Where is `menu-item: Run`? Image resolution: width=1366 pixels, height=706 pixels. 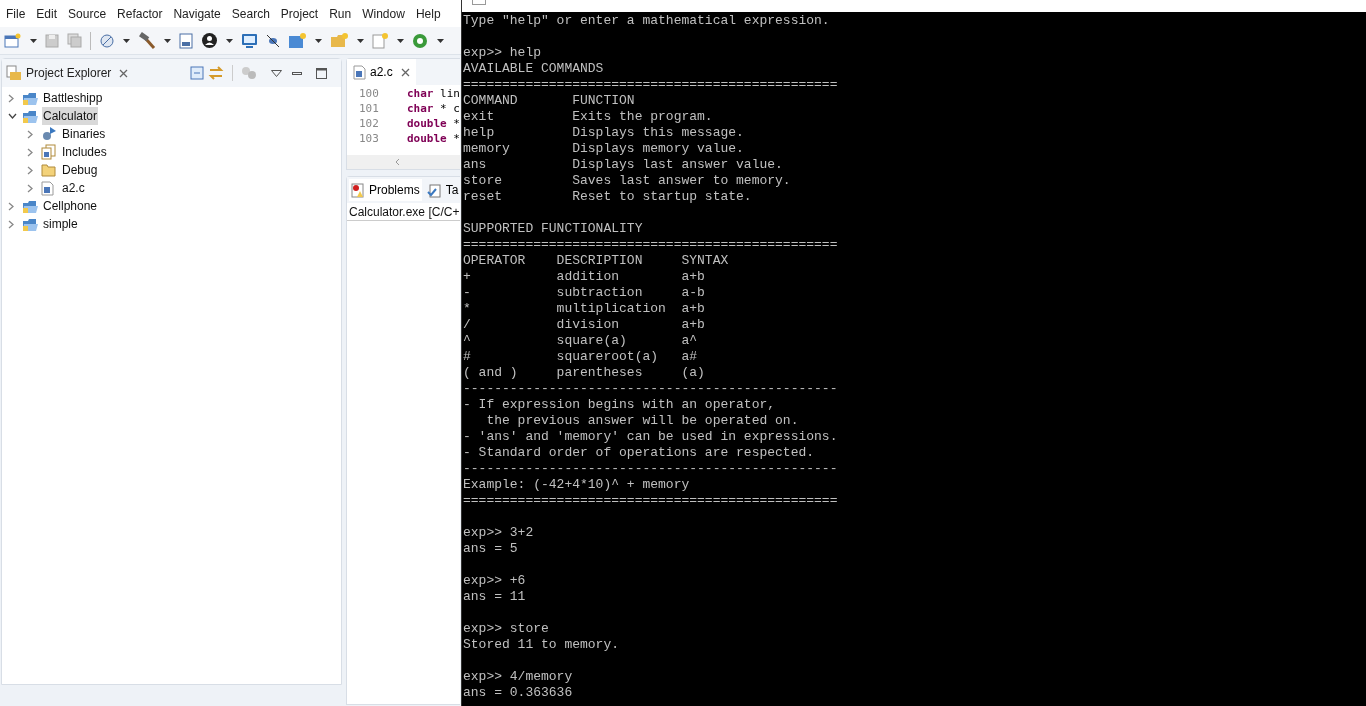 menu-item: Run is located at coordinates (340, 13).